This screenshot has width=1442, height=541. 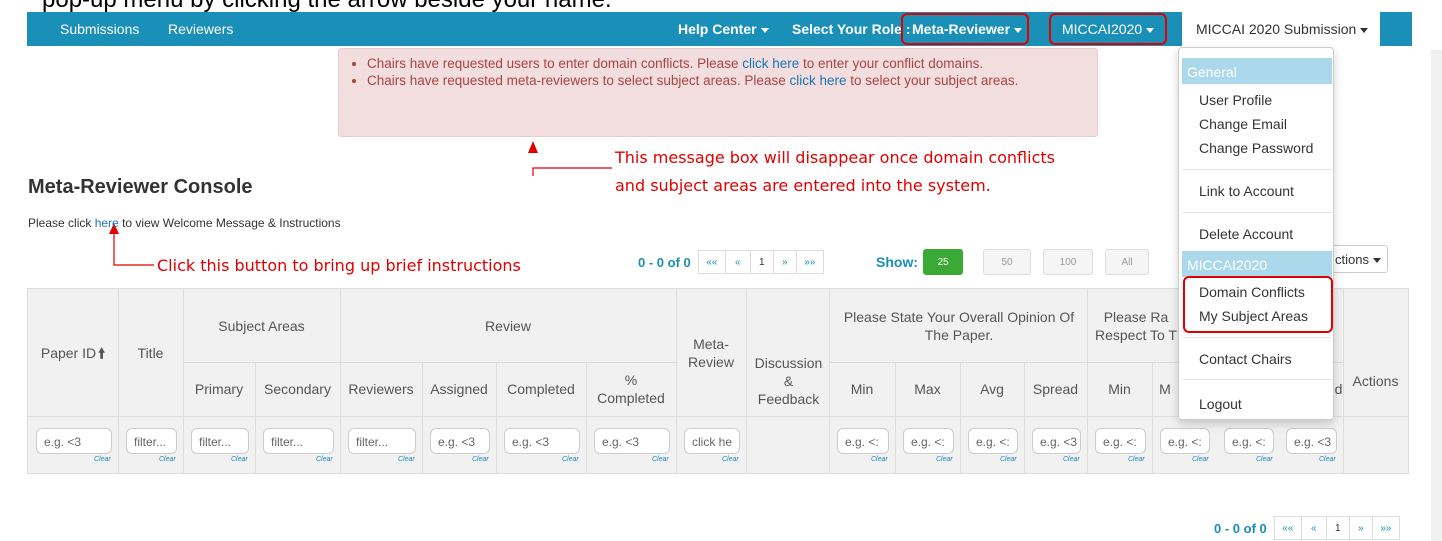 What do you see at coordinates (1256, 148) in the screenshot?
I see `menu-change-password: Change Password` at bounding box center [1256, 148].